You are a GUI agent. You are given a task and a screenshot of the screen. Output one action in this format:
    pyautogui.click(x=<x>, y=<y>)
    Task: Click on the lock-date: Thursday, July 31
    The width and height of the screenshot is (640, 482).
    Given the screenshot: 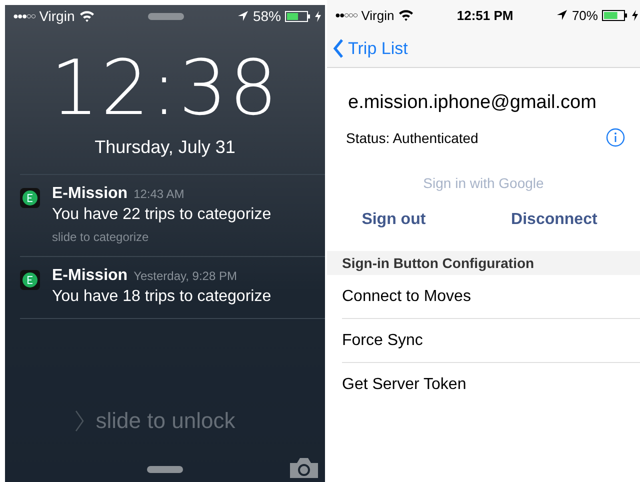 What is the action you would take?
    pyautogui.click(x=165, y=147)
    